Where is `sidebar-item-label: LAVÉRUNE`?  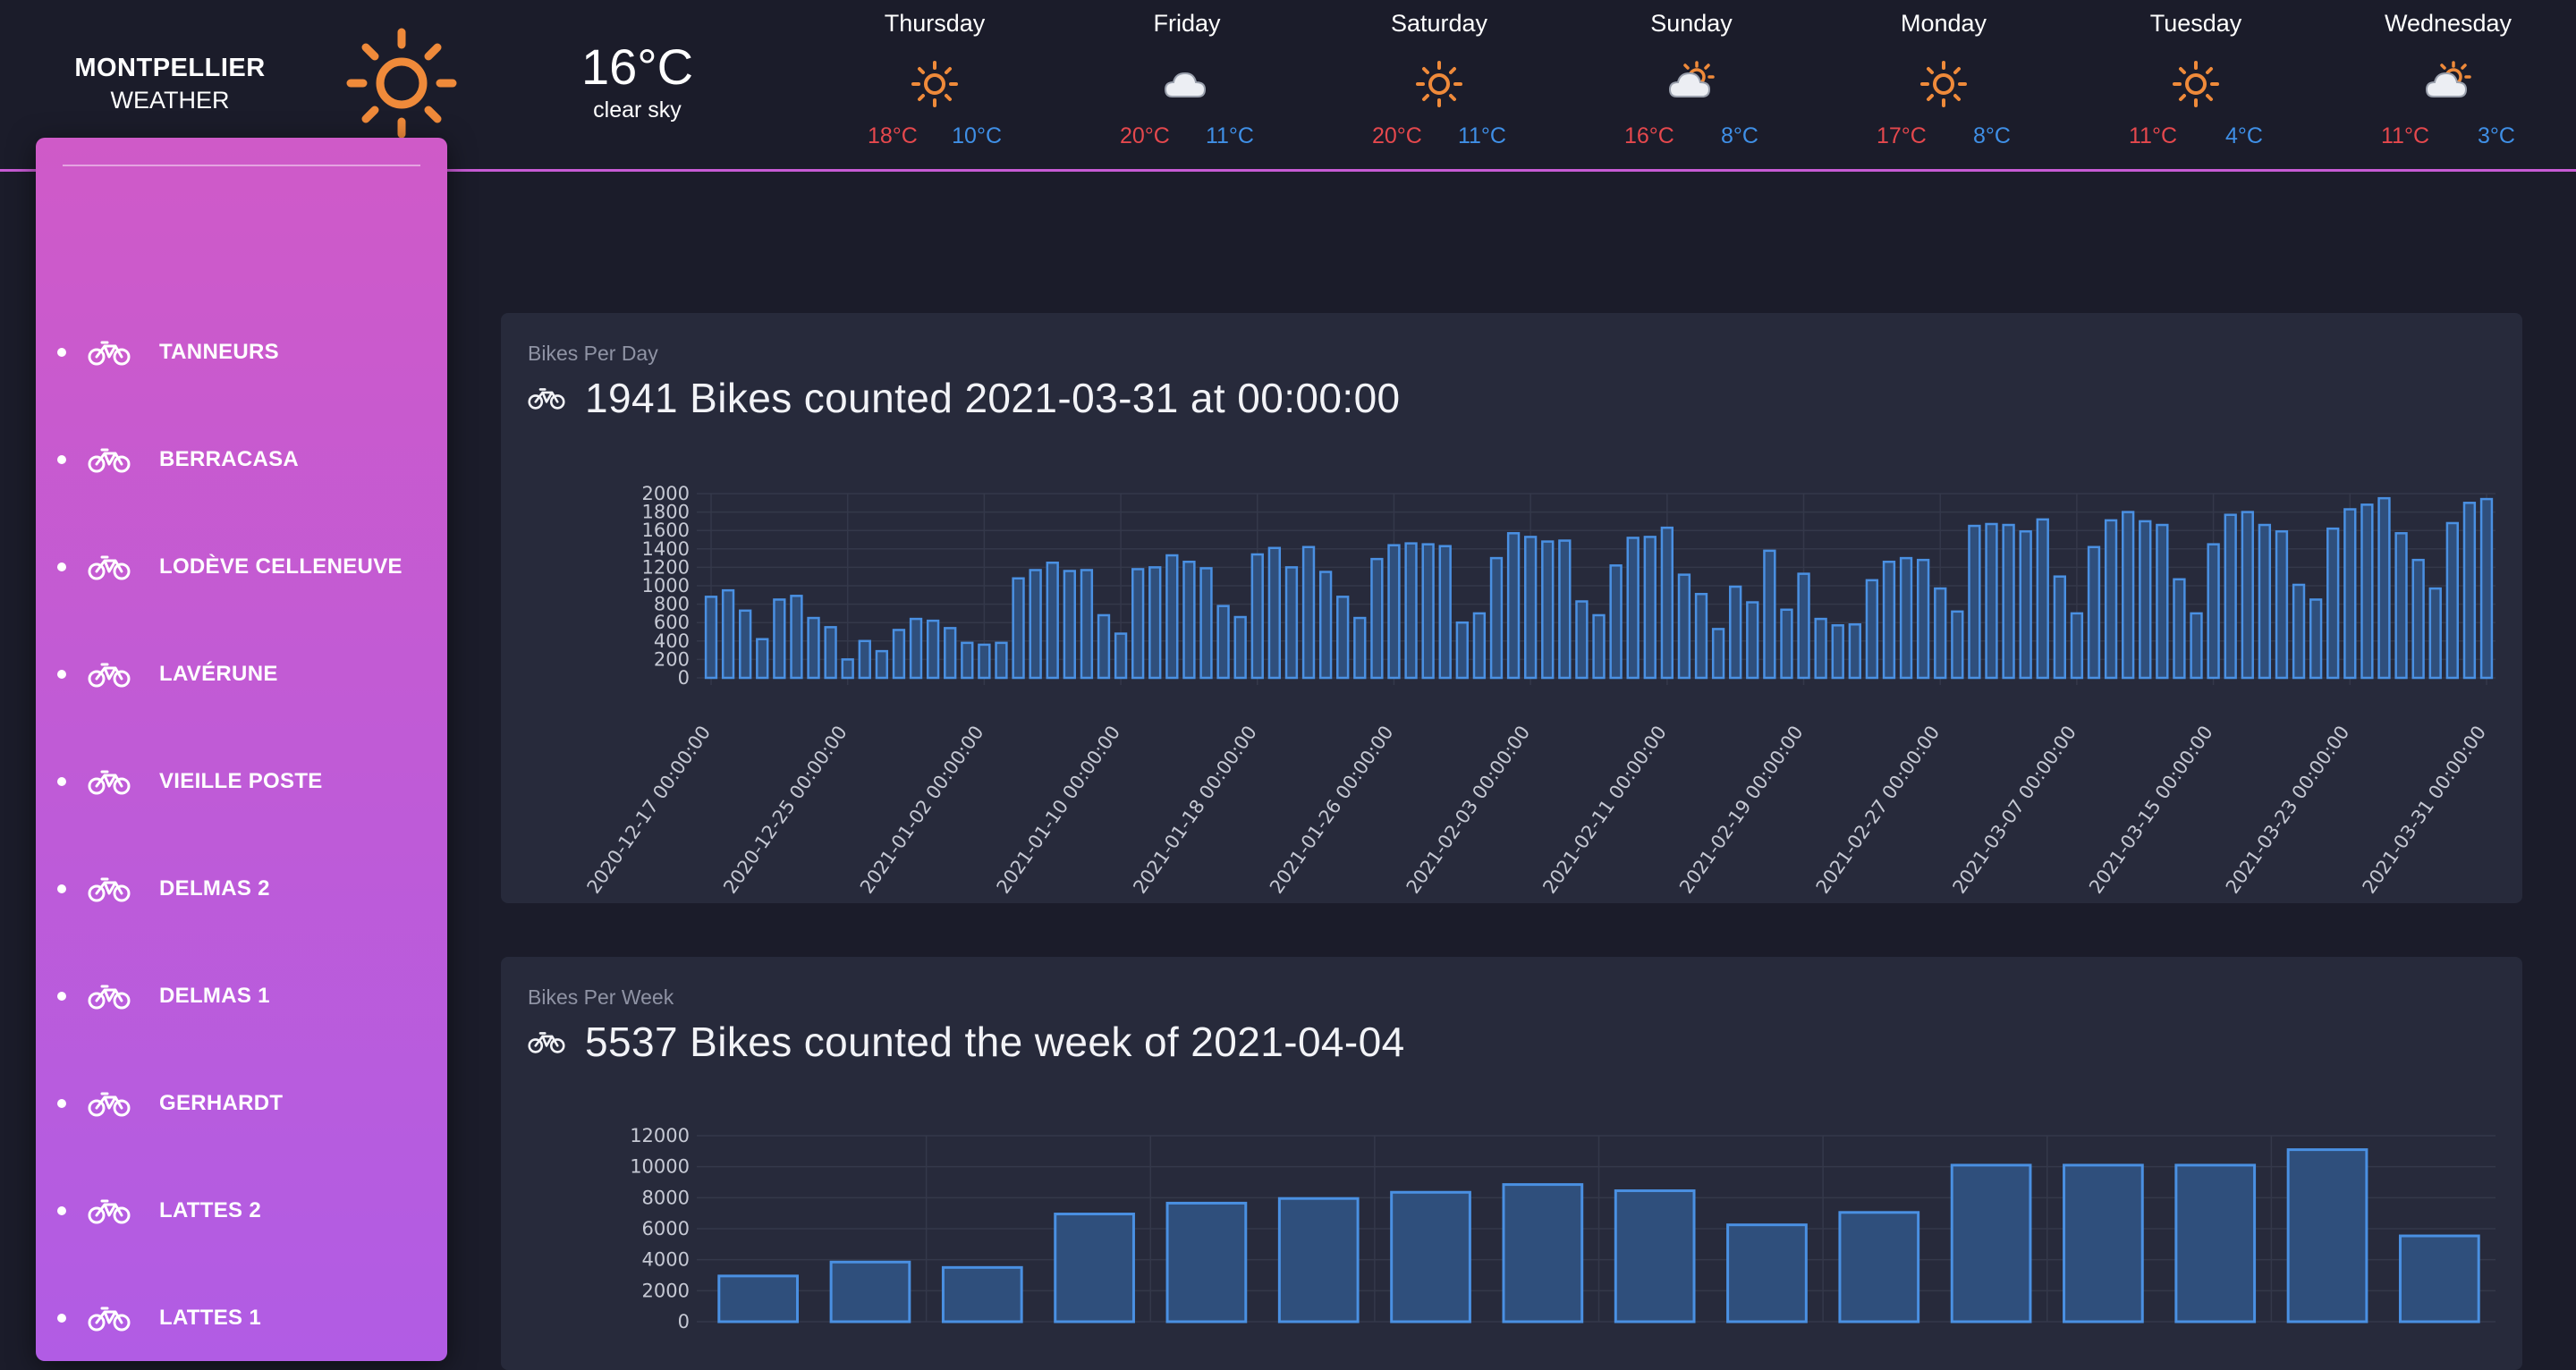 sidebar-item-label: LAVÉRUNE is located at coordinates (218, 674).